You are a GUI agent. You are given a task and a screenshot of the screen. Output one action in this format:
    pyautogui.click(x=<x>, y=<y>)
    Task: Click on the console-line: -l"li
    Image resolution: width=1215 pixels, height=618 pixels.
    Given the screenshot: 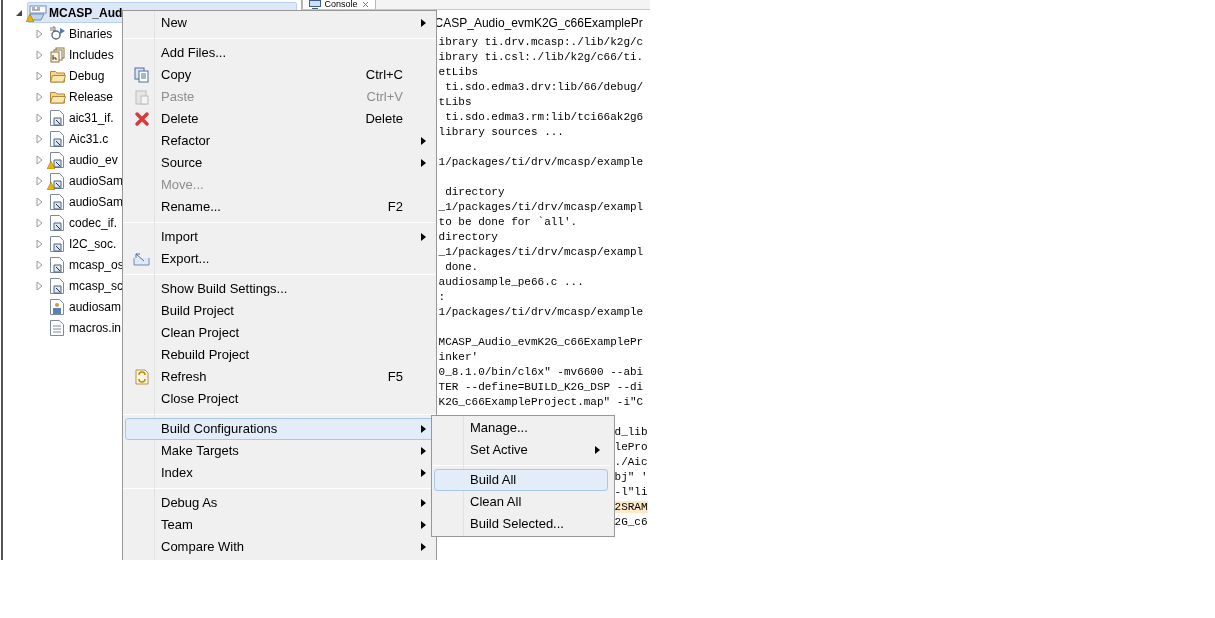 What is the action you would take?
    pyautogui.click(x=631, y=492)
    